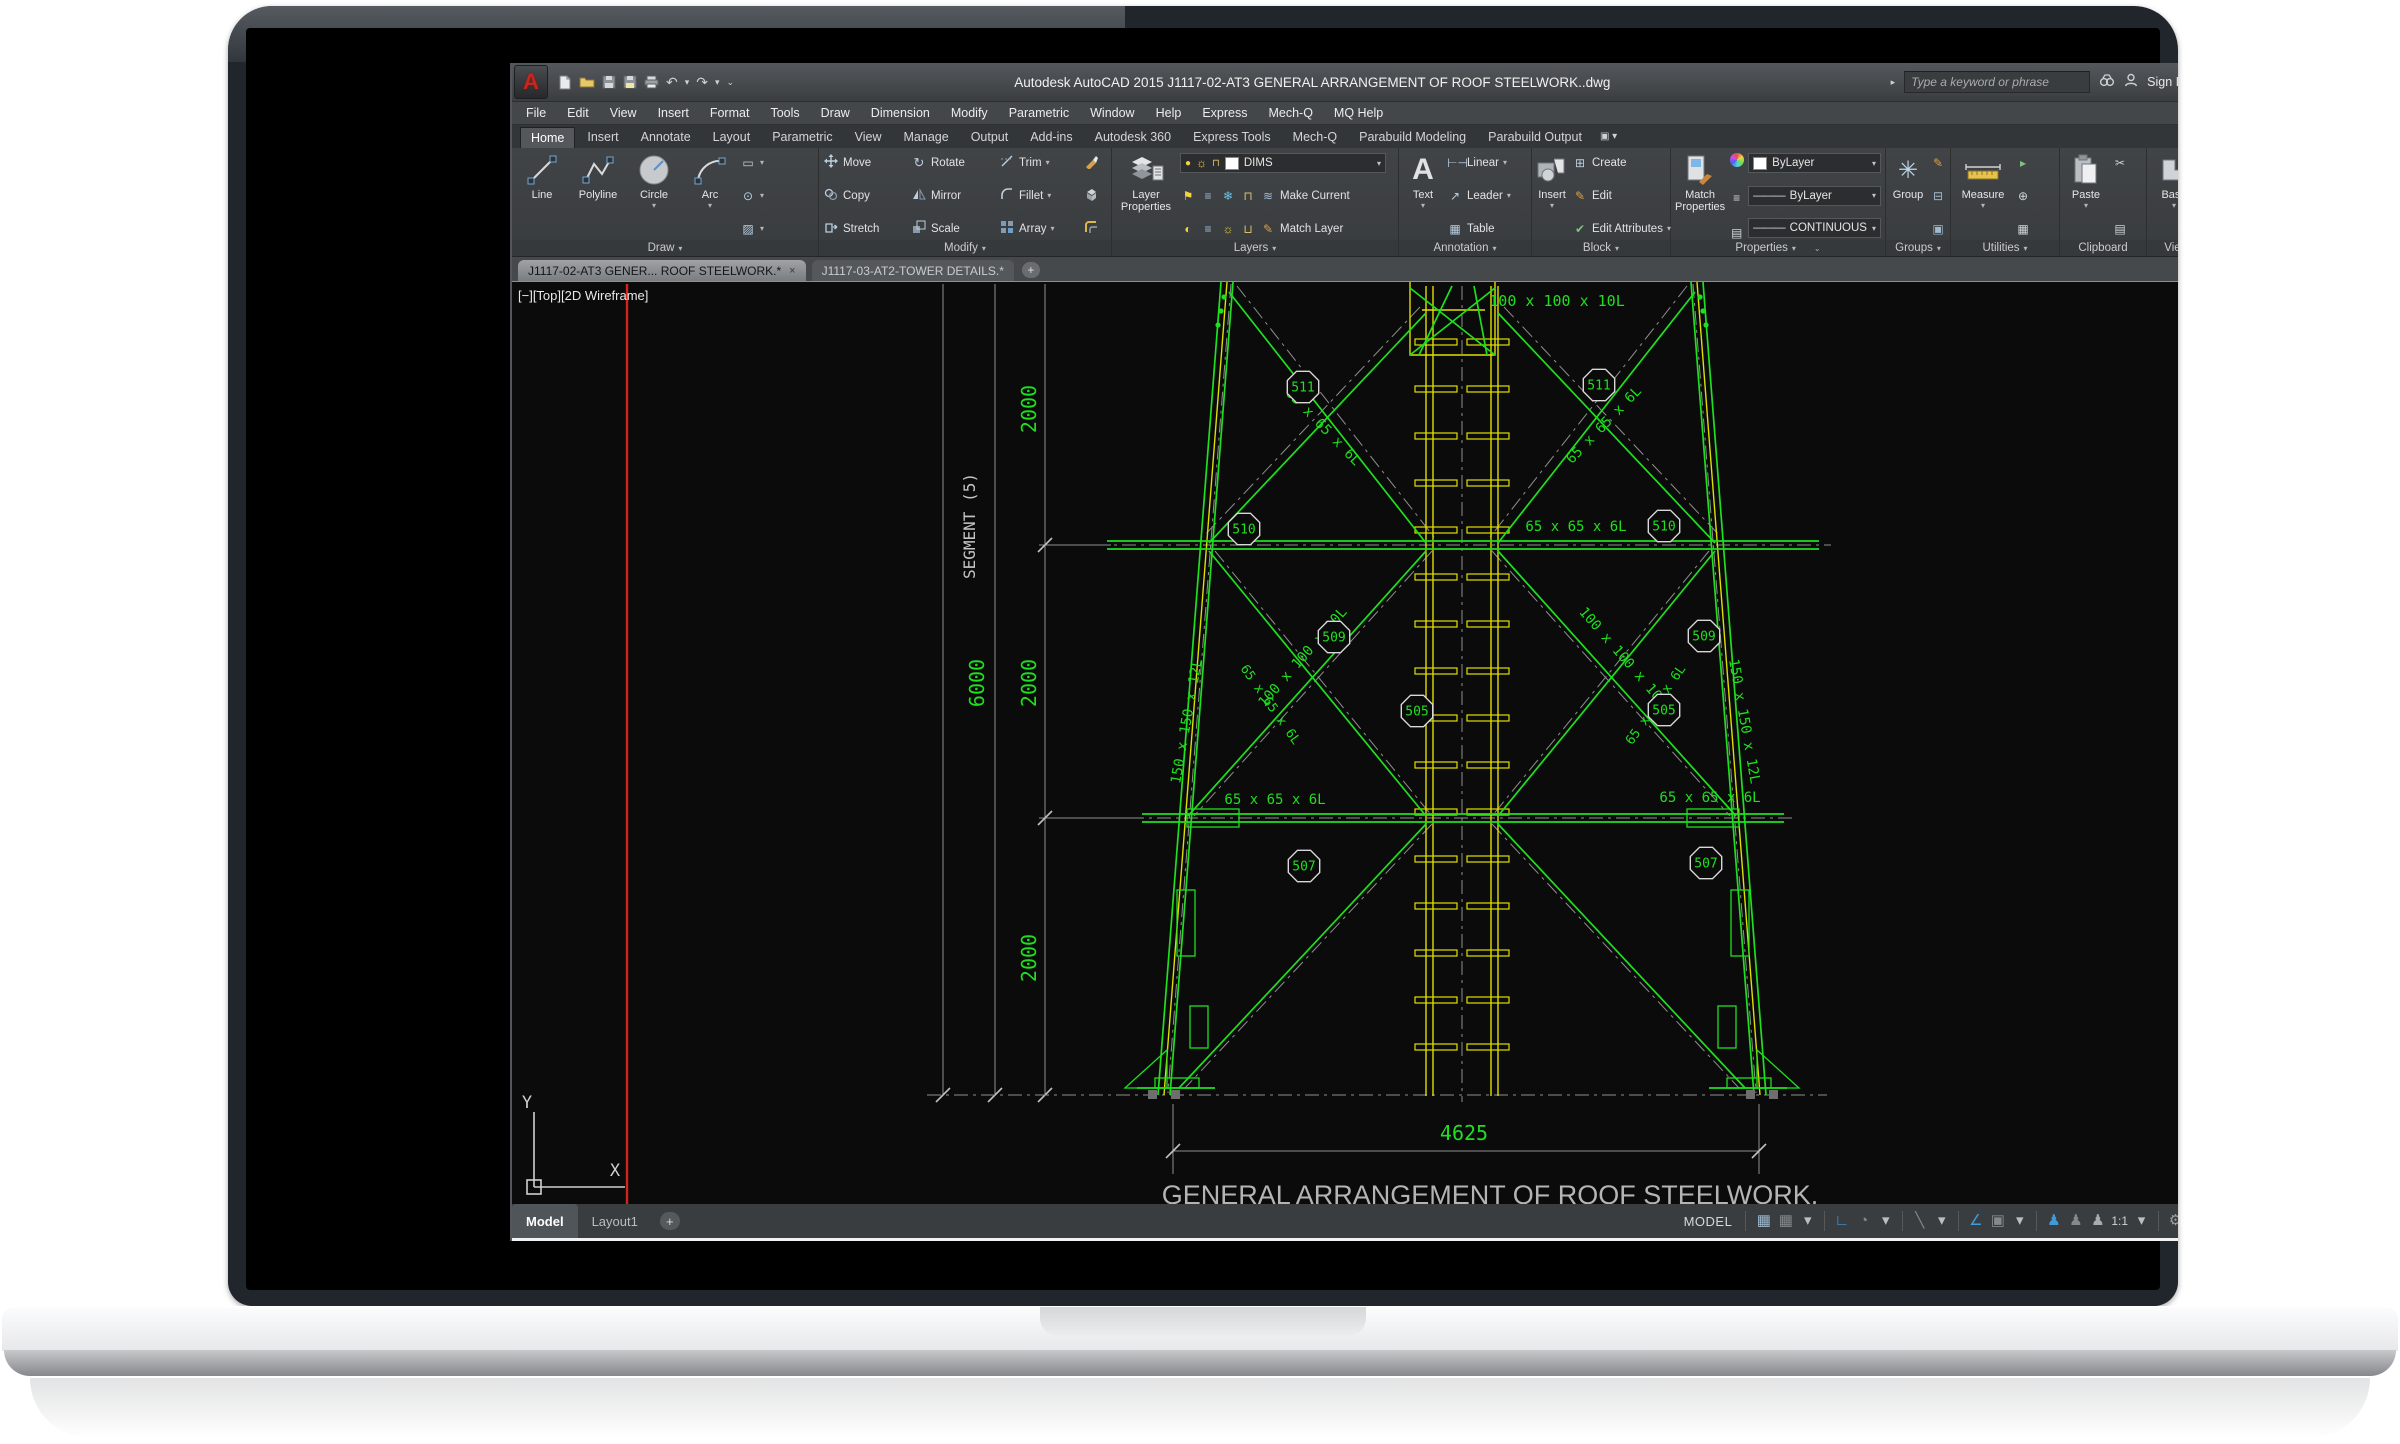  I want to click on panel-title-clipboard: Clipboard, so click(2103, 248).